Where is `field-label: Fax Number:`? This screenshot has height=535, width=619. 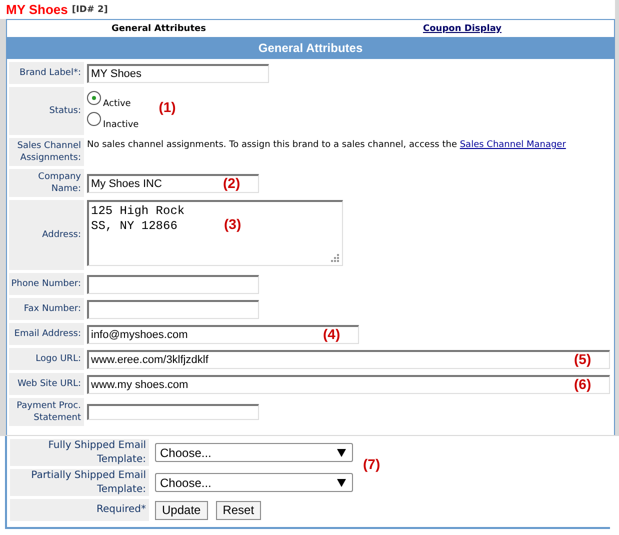 field-label: Fax Number: is located at coordinates (46, 309).